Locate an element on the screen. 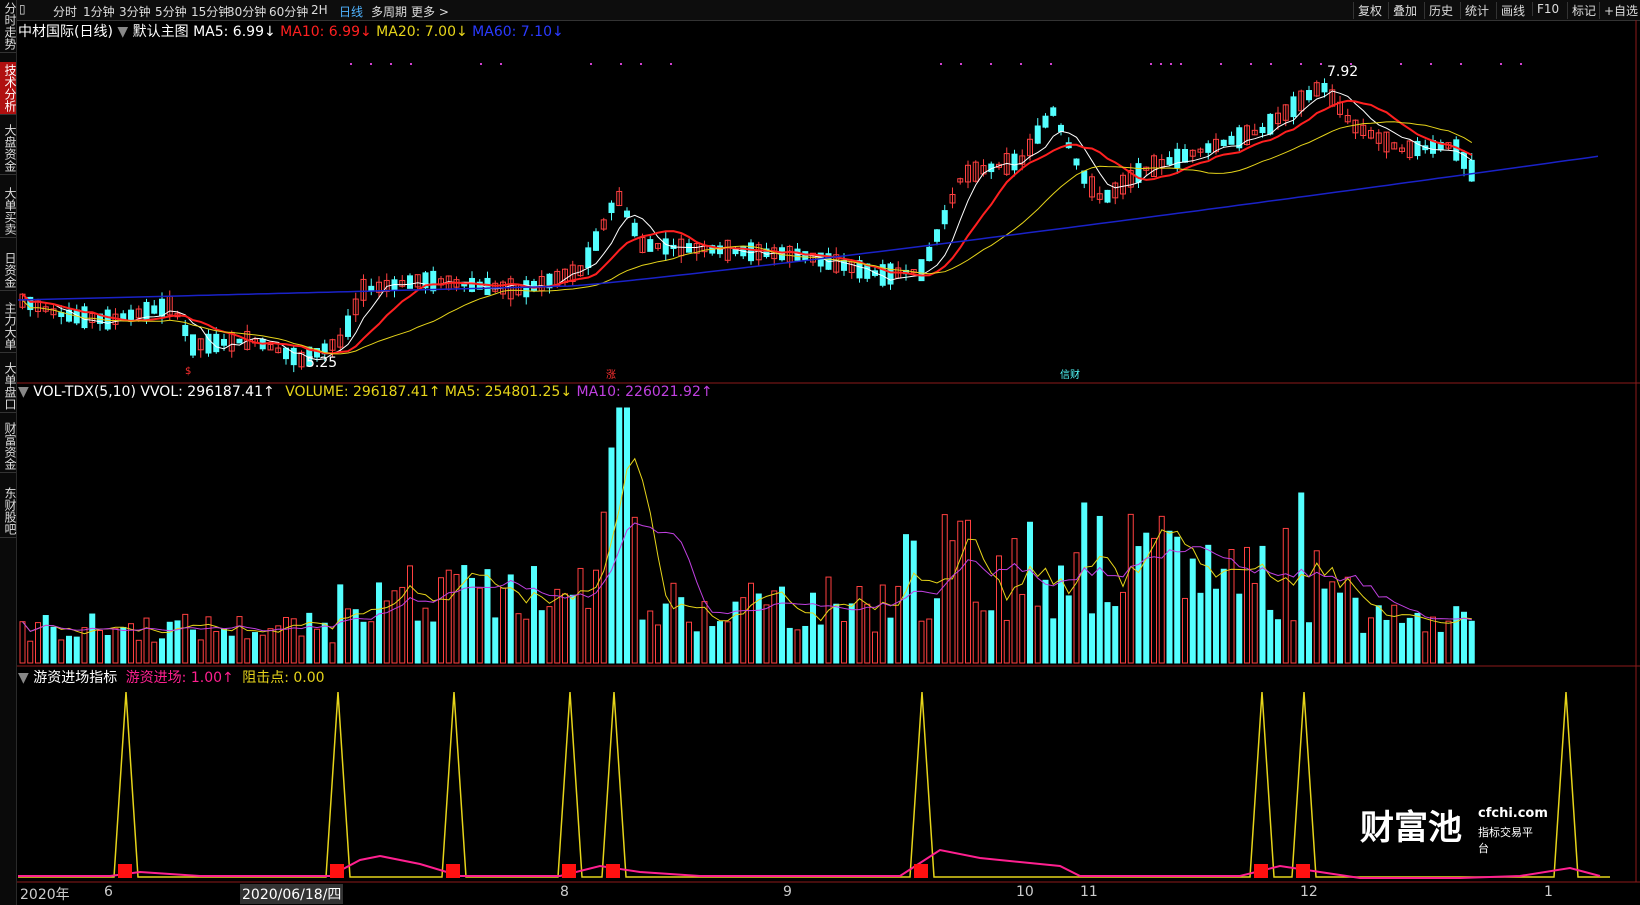 The width and height of the screenshot is (1640, 905). indicator-name: 游资进场指标 is located at coordinates (75, 678).